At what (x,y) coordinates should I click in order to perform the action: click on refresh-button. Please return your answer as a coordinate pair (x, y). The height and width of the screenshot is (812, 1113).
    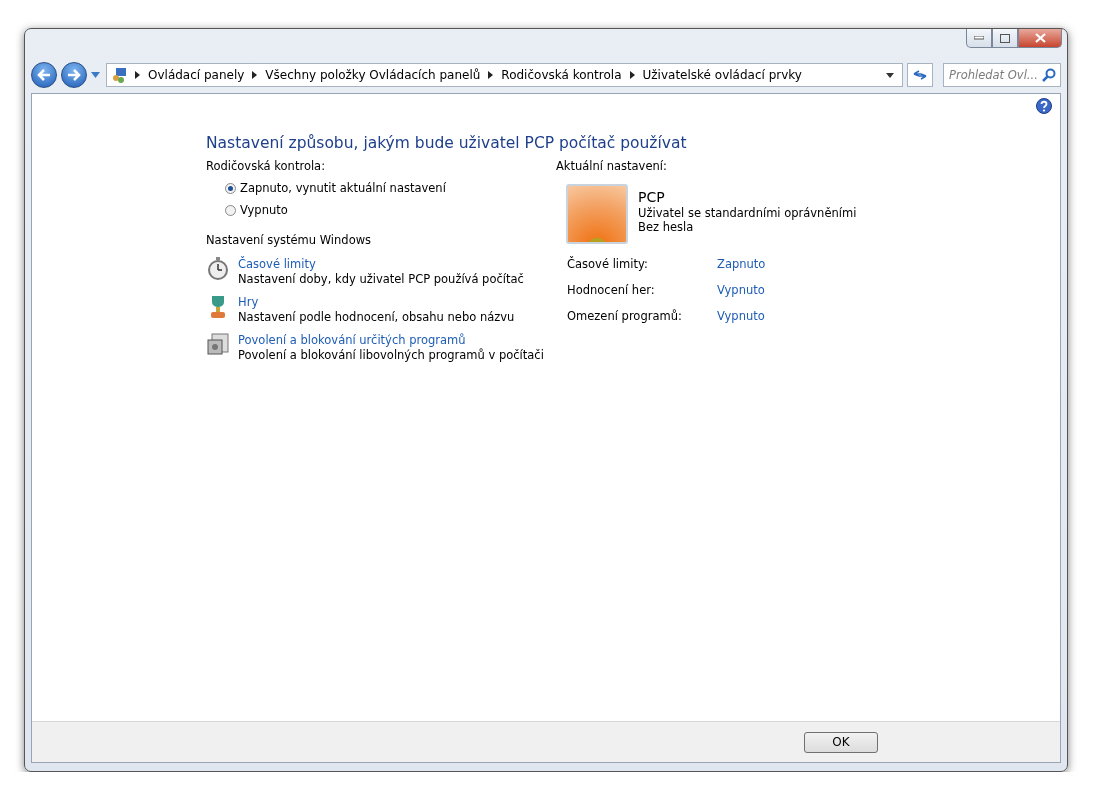
    Looking at the image, I should click on (920, 75).